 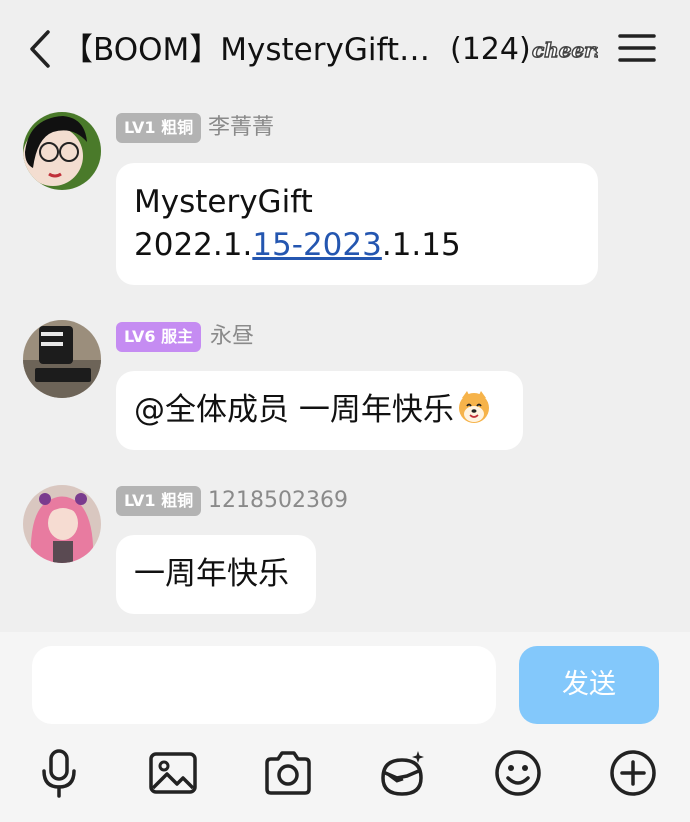 I want to click on menu-icon, so click(x=637, y=48).